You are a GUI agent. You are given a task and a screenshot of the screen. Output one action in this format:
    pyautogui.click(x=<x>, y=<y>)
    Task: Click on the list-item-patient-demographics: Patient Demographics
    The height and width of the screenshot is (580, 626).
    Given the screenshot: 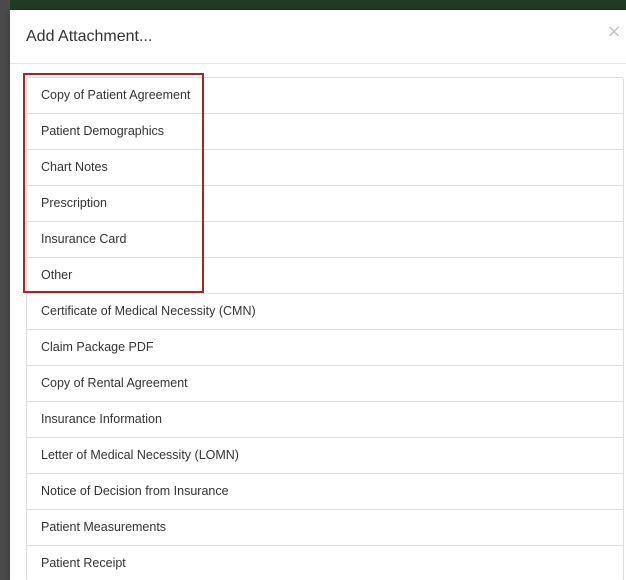 What is the action you would take?
    pyautogui.click(x=325, y=132)
    